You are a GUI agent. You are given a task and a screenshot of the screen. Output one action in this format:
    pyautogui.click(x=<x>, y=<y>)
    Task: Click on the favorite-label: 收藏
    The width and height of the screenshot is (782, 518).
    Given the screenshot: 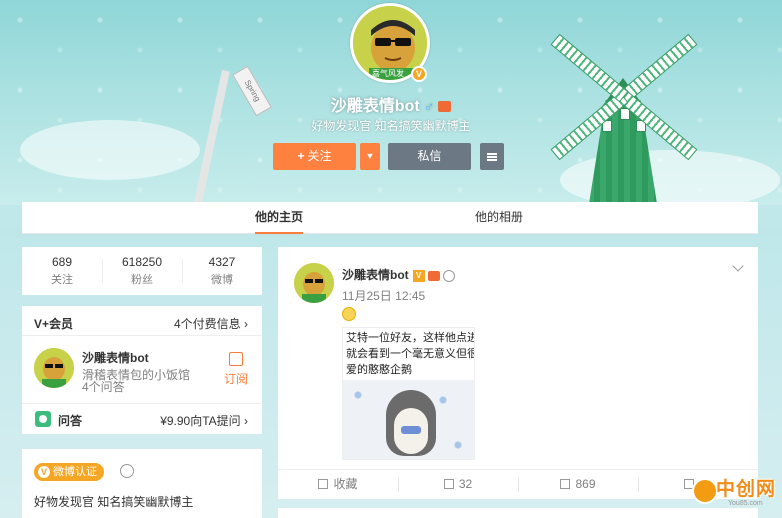 What is the action you would take?
    pyautogui.click(x=345, y=484)
    